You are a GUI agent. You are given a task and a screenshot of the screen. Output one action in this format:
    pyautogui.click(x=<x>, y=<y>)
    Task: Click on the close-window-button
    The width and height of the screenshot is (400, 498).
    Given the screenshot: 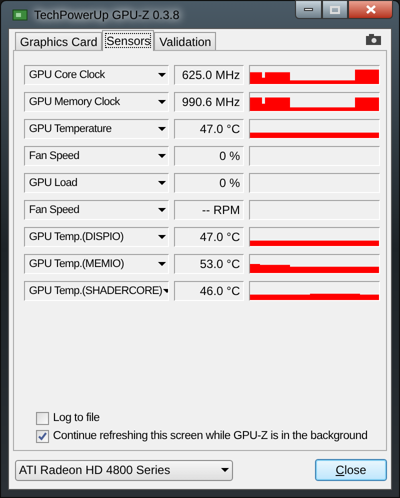 What is the action you would take?
    pyautogui.click(x=370, y=9)
    